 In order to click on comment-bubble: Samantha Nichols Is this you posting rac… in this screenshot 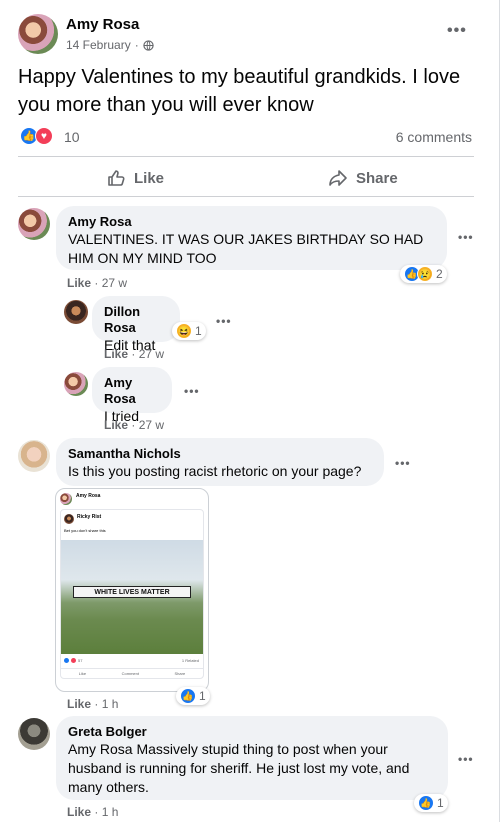, I will do `click(220, 462)`.